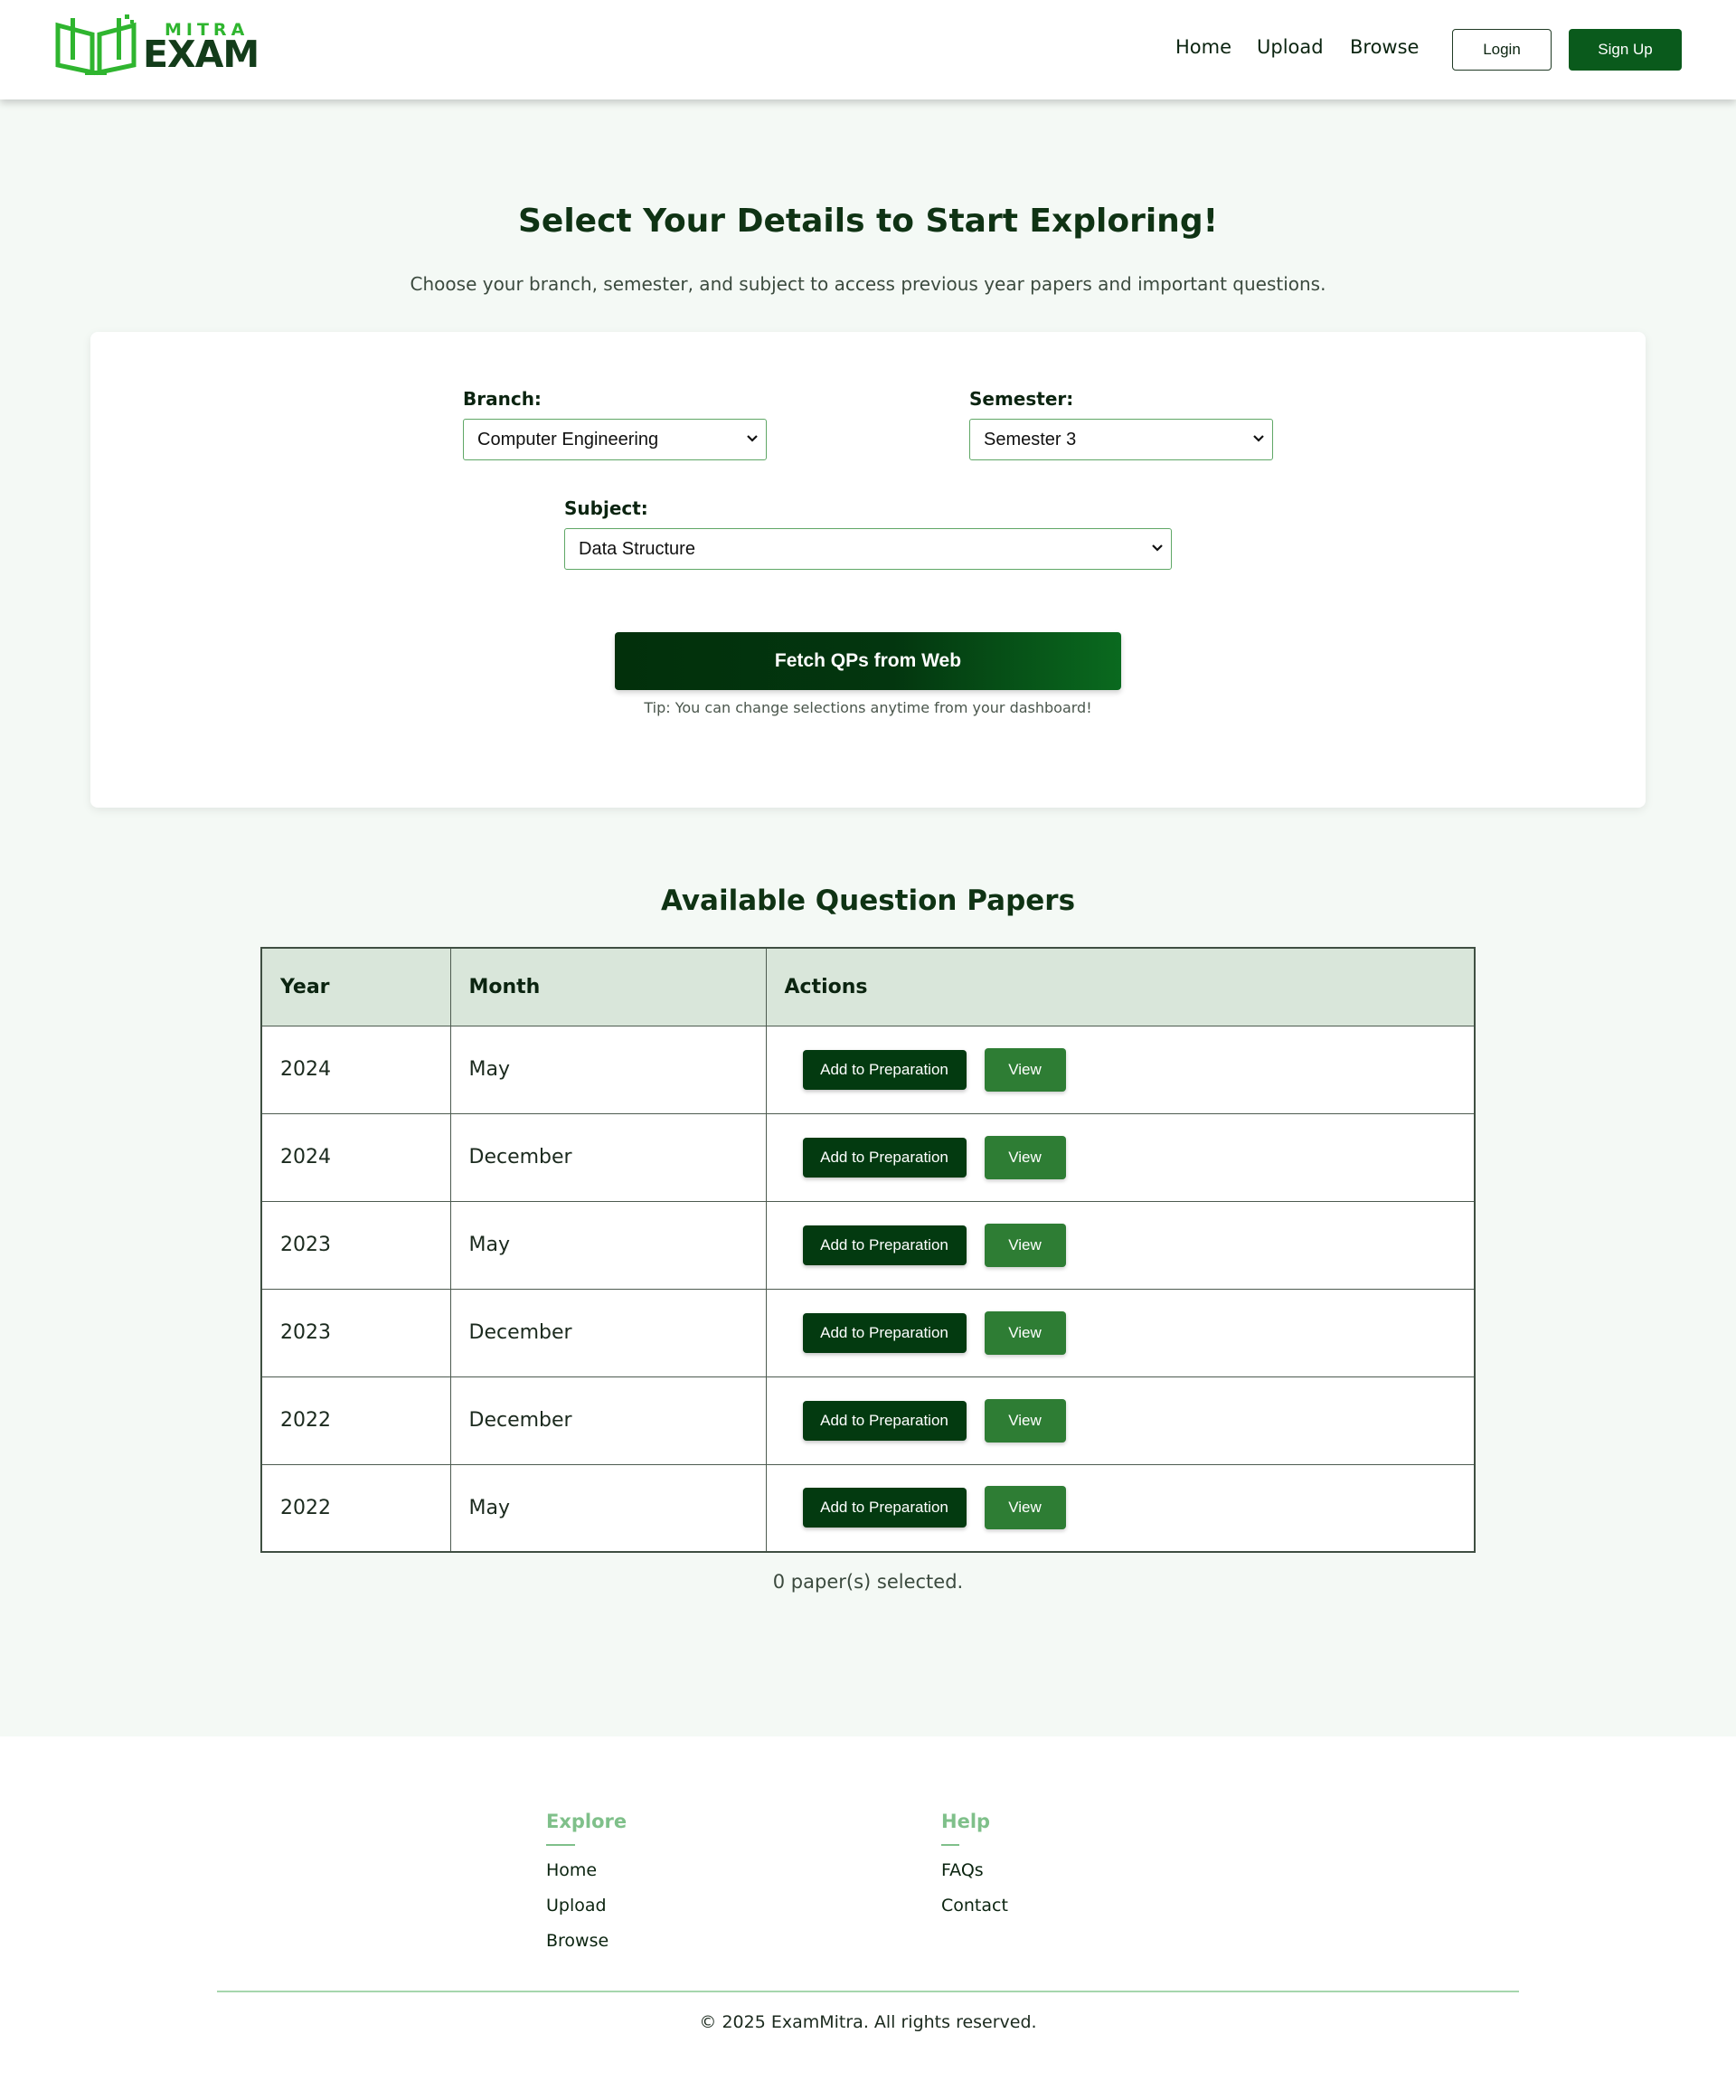 The height and width of the screenshot is (2100, 1736). What do you see at coordinates (1031, 439) in the screenshot?
I see `semester-select-value: Semester 3` at bounding box center [1031, 439].